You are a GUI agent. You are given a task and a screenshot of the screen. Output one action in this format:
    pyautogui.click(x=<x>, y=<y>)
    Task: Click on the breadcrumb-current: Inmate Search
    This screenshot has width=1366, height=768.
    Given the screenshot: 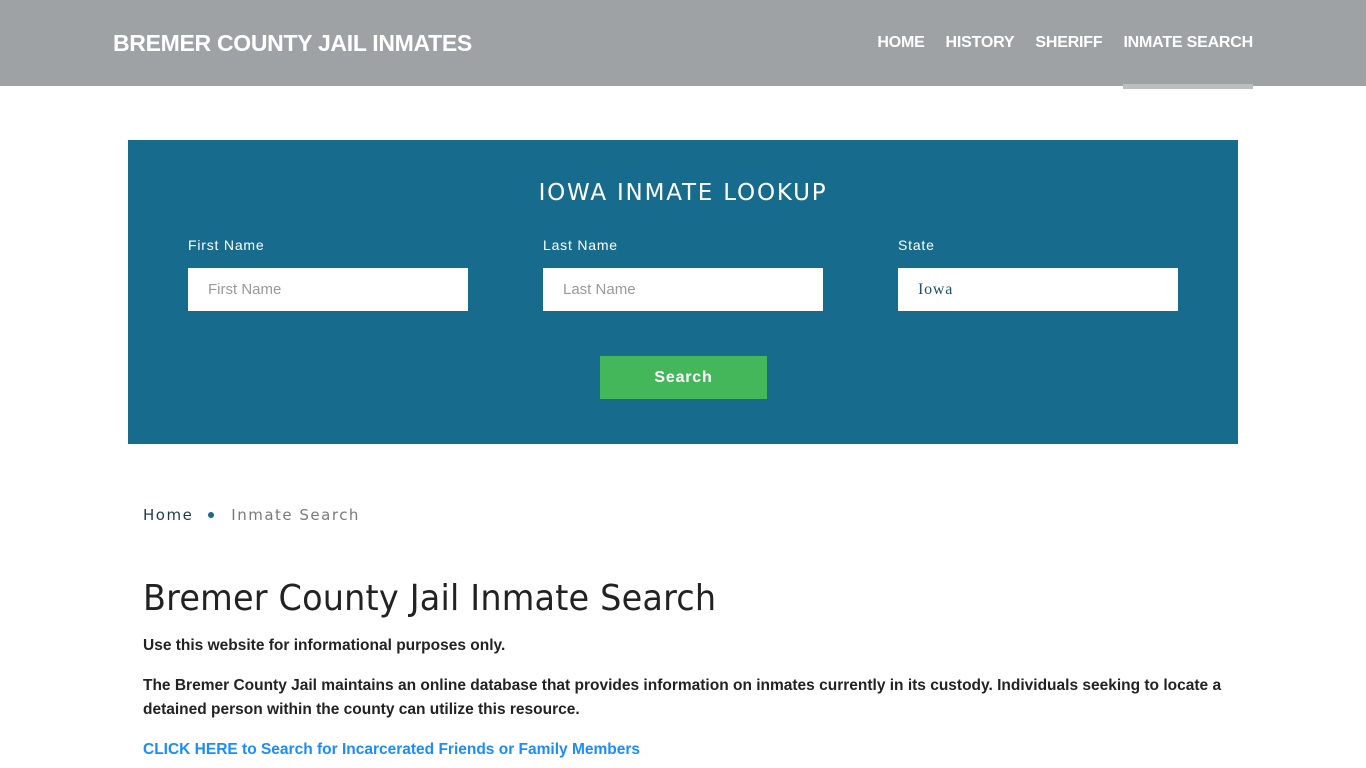 What is the action you would take?
    pyautogui.click(x=295, y=515)
    